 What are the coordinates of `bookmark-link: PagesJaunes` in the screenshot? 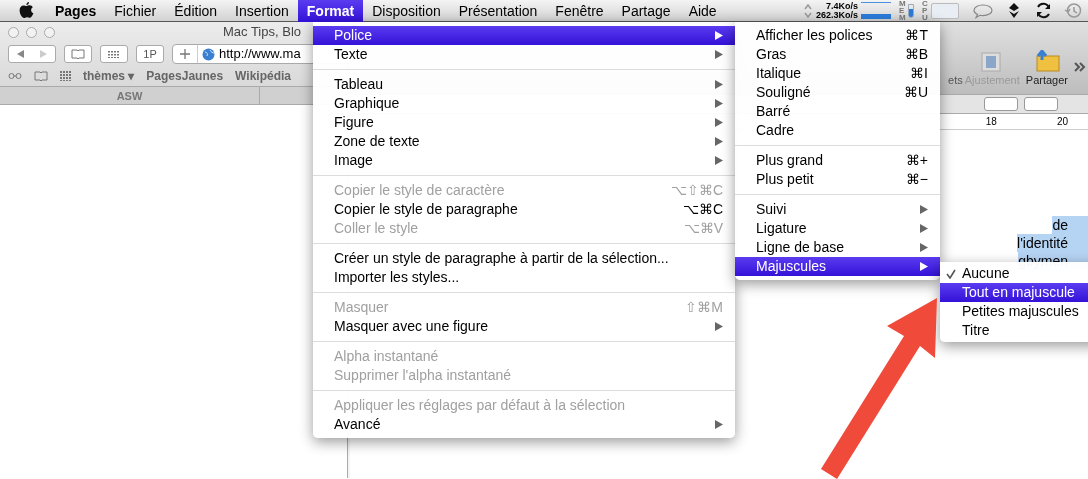 It's located at (185, 76).